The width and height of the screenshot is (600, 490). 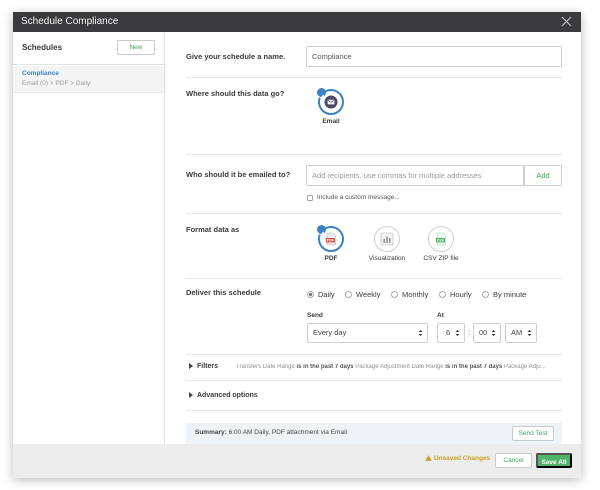 What do you see at coordinates (485, 294) in the screenshot?
I see `frequency-by-minute-radio` at bounding box center [485, 294].